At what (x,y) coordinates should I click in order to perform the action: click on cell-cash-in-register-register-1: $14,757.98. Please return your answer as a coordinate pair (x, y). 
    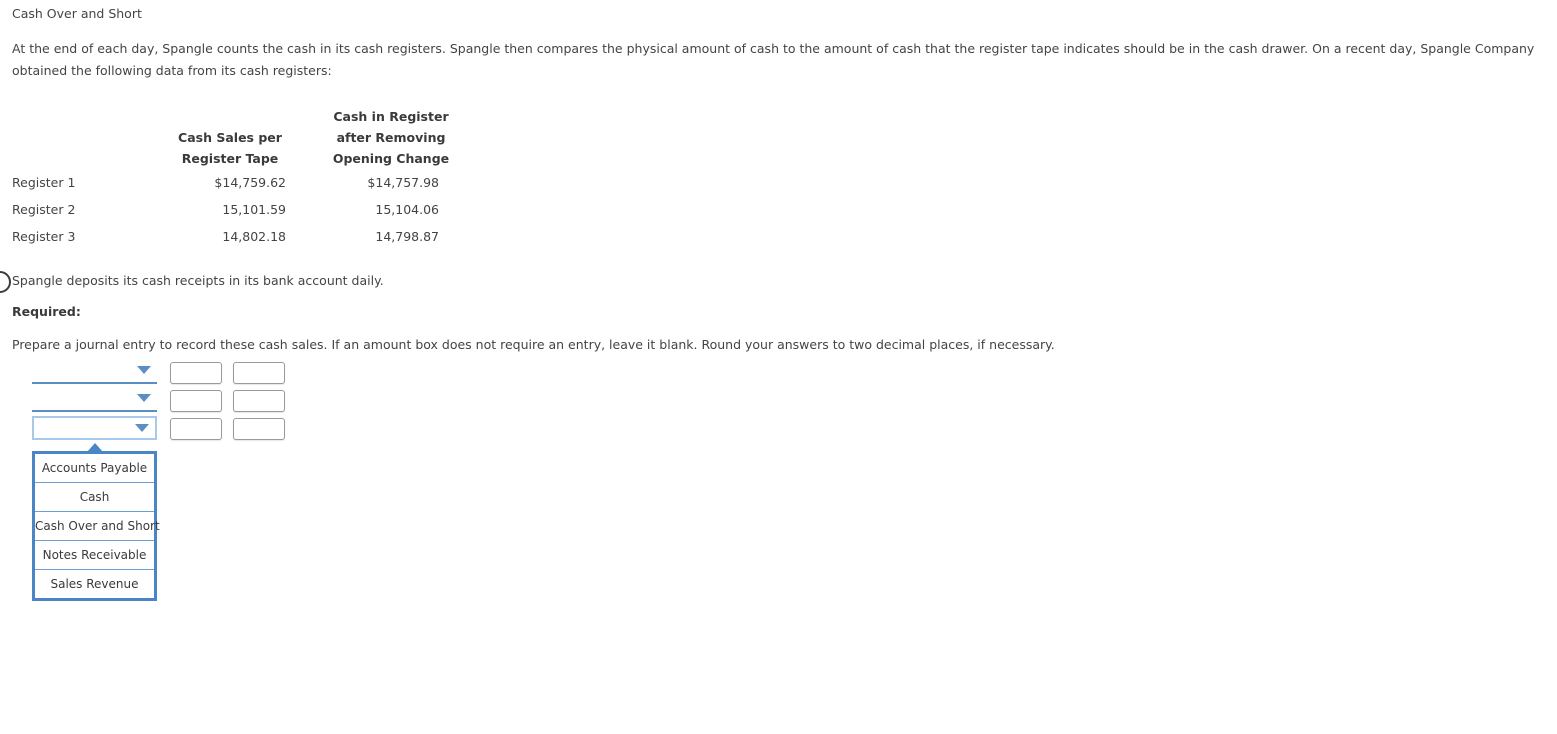
    Looking at the image, I should click on (403, 182).